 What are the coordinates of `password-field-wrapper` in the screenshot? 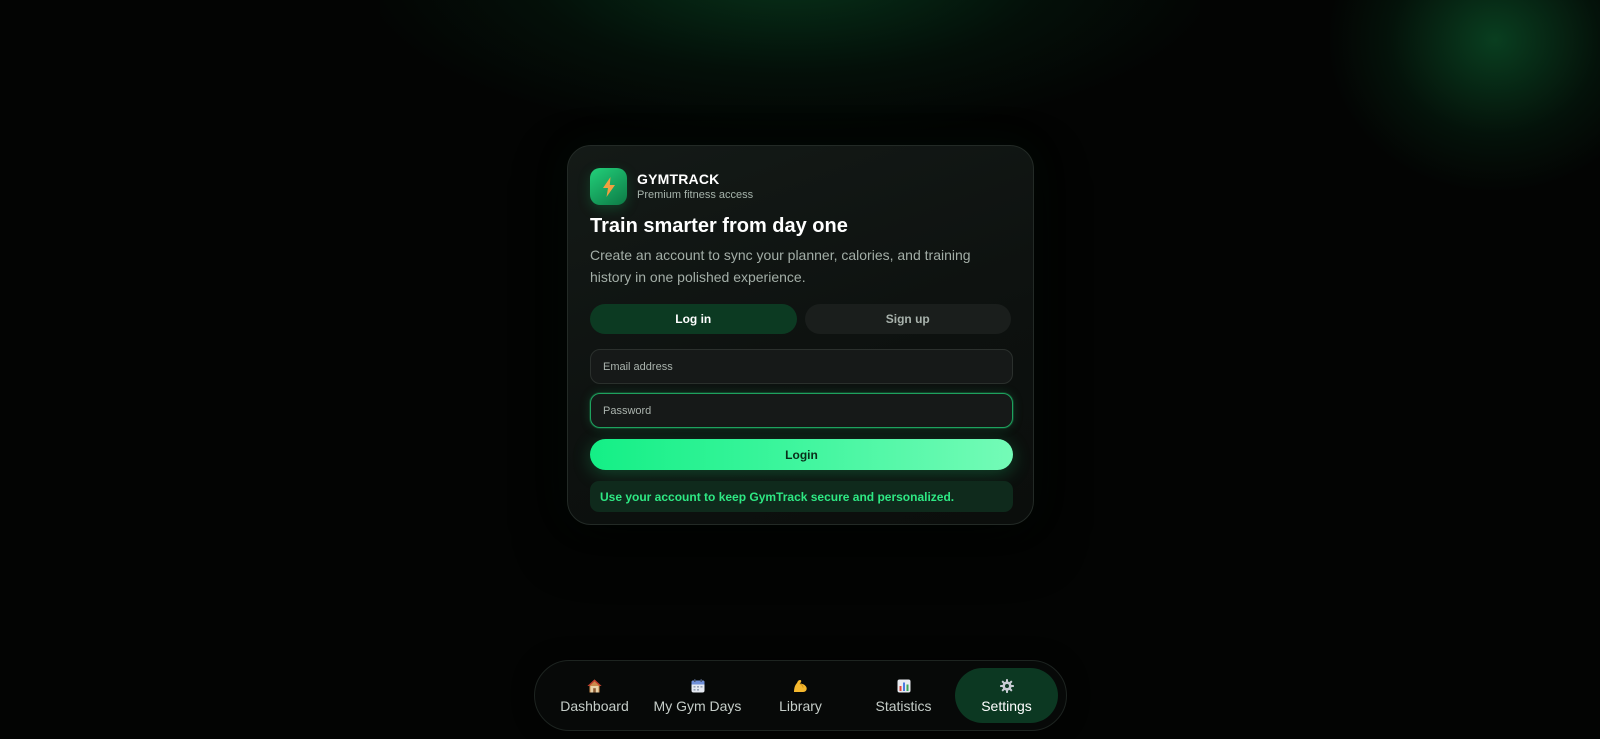 It's located at (801, 410).